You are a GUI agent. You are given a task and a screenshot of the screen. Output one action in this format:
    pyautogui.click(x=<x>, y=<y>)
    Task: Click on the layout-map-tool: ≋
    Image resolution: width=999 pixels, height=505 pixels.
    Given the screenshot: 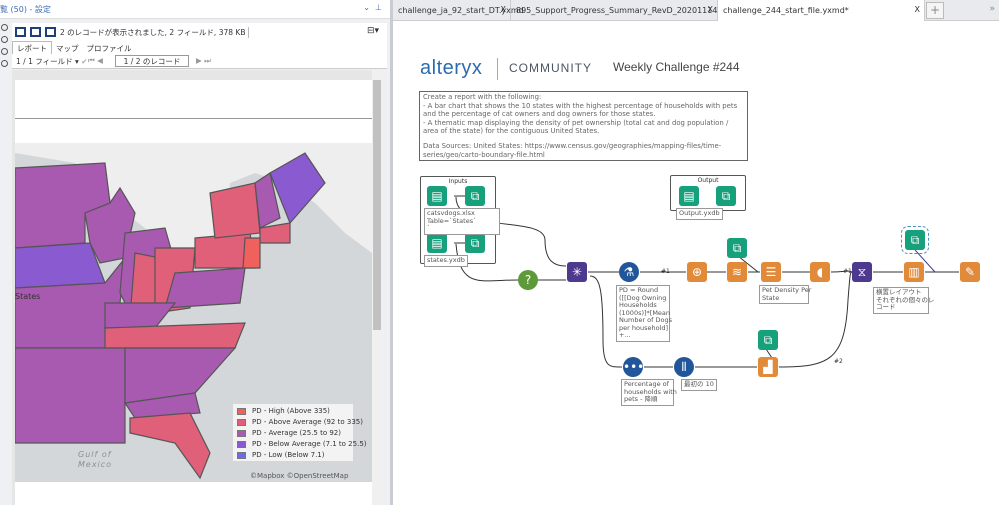 What is the action you would take?
    pyautogui.click(x=737, y=272)
    